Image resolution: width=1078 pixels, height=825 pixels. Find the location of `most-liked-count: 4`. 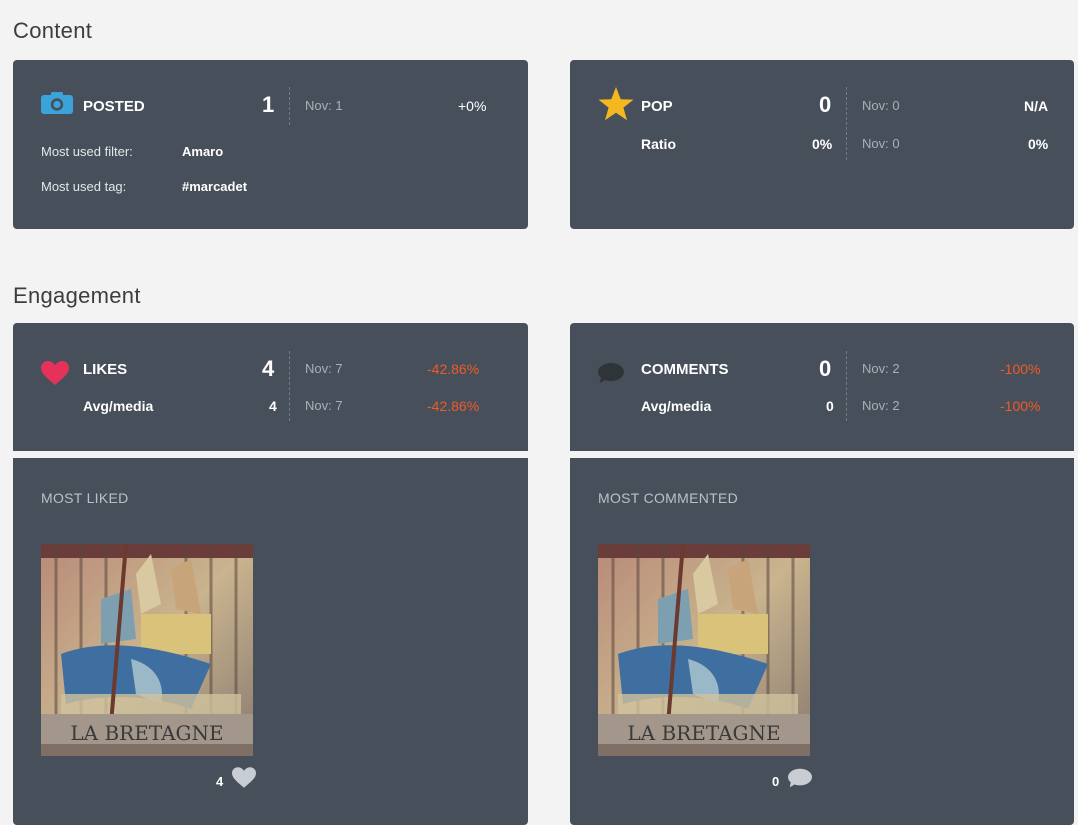

most-liked-count: 4 is located at coordinates (220, 781).